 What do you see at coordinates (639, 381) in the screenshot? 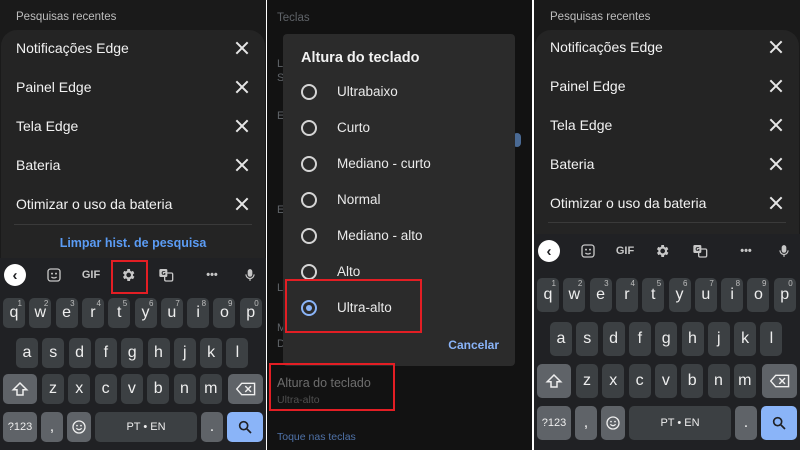
I see `key-c: c` at bounding box center [639, 381].